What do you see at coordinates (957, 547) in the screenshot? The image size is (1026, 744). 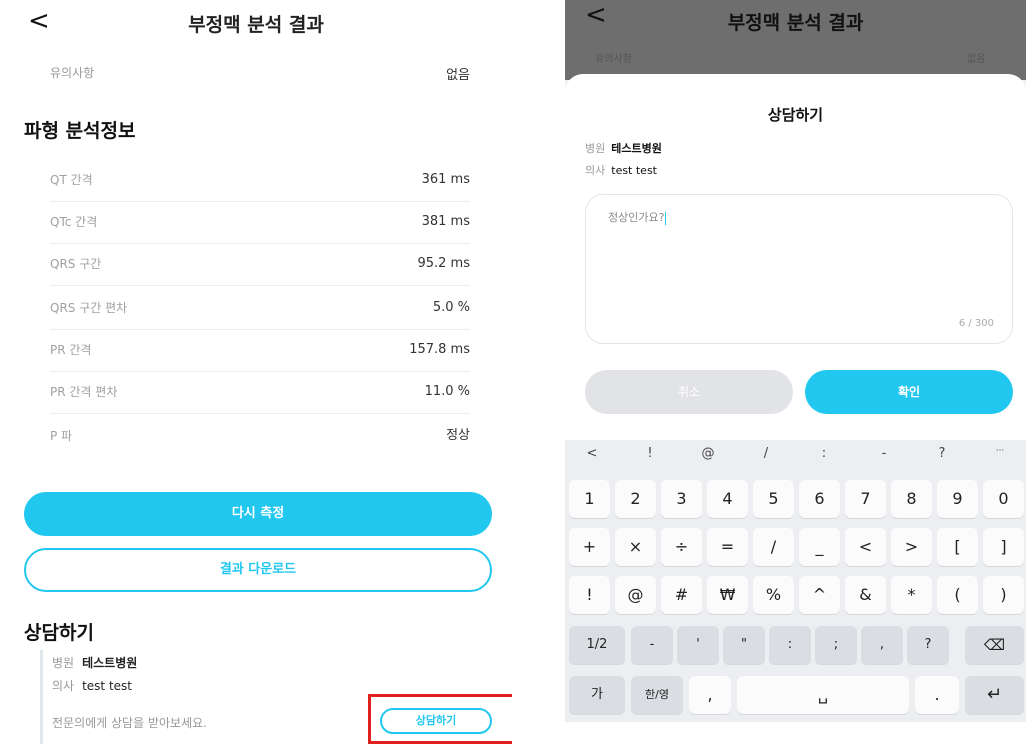 I see `key: [` at bounding box center [957, 547].